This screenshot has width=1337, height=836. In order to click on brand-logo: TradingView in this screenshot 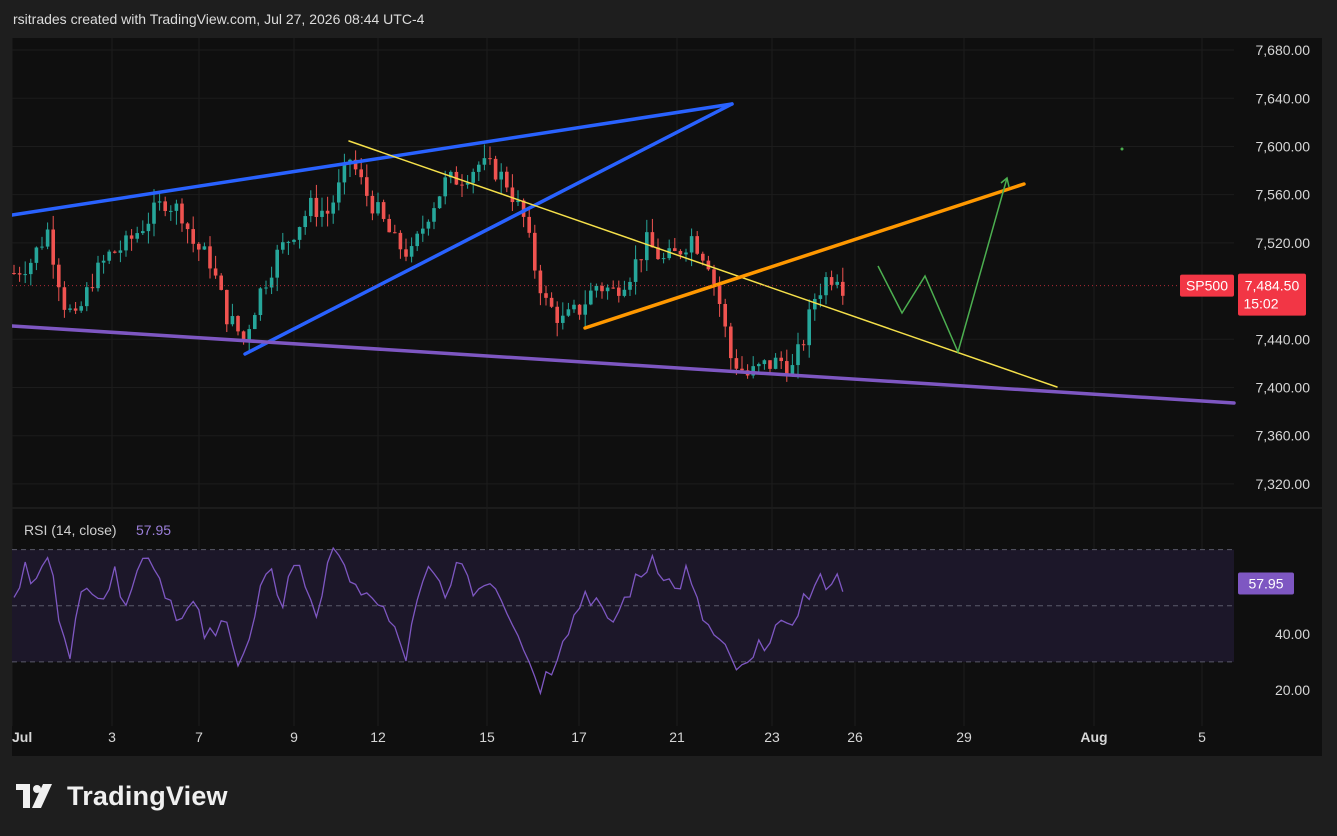, I will do `click(121, 796)`.